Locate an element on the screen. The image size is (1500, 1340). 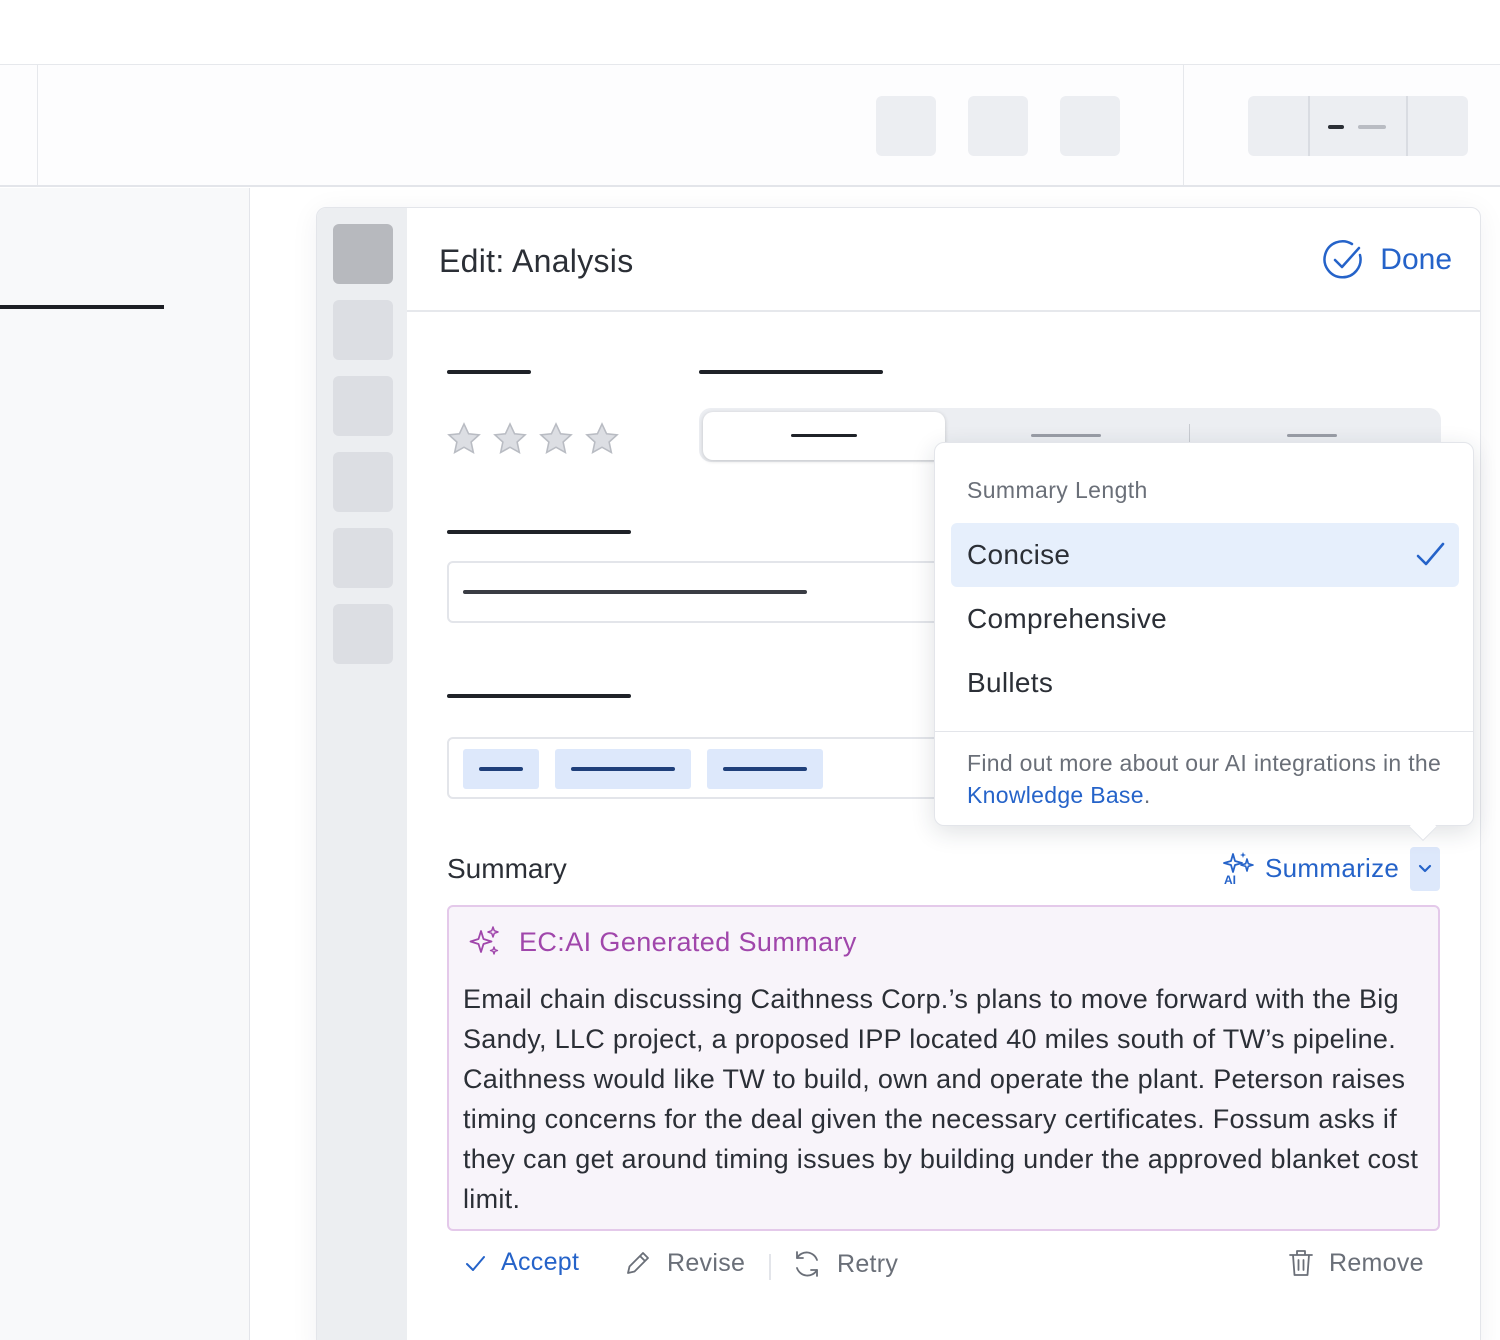
done-button: Done is located at coordinates (1387, 260).